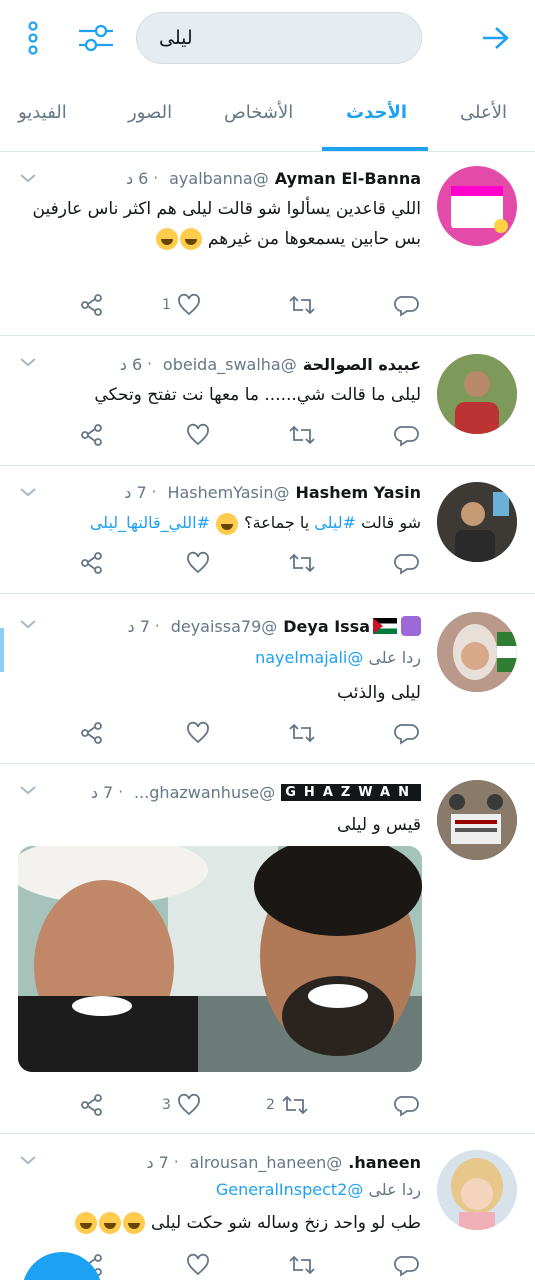 The height and width of the screenshot is (1280, 535). I want to click on tweet-photo, so click(220, 959).